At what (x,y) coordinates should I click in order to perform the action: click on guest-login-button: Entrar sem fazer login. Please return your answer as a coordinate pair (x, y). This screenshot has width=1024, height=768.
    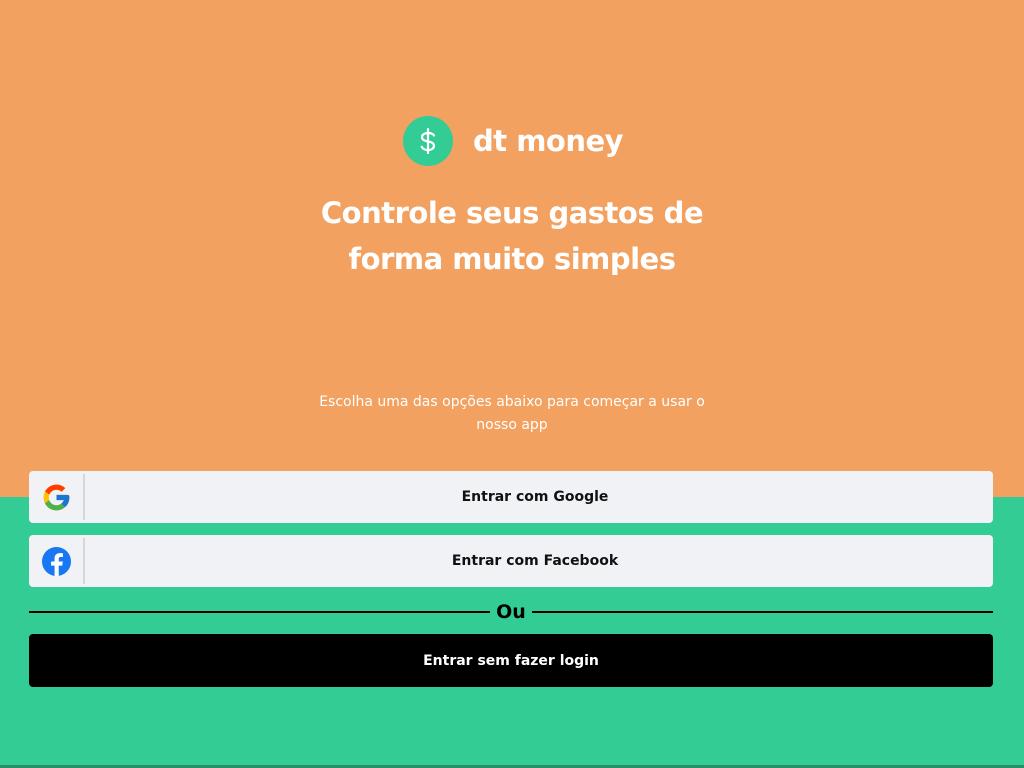
    Looking at the image, I should click on (511, 660).